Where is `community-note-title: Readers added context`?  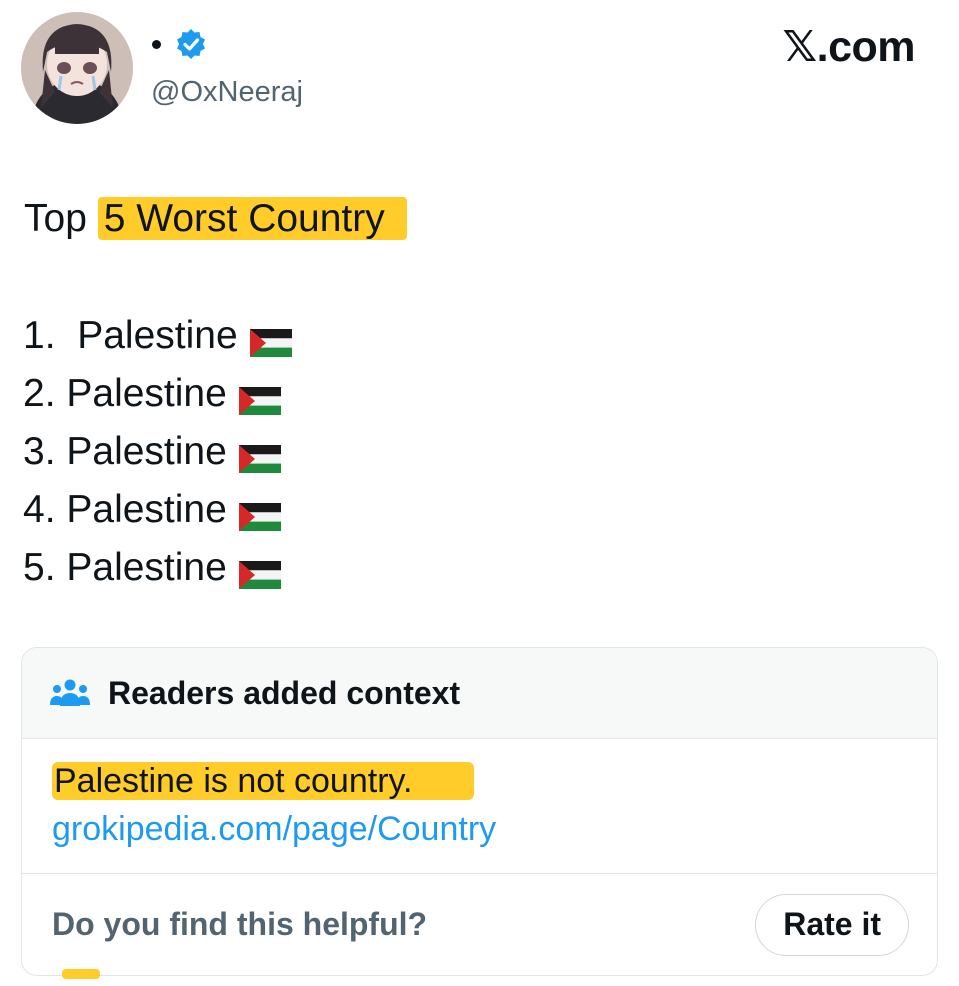 community-note-title: Readers added context is located at coordinates (284, 692).